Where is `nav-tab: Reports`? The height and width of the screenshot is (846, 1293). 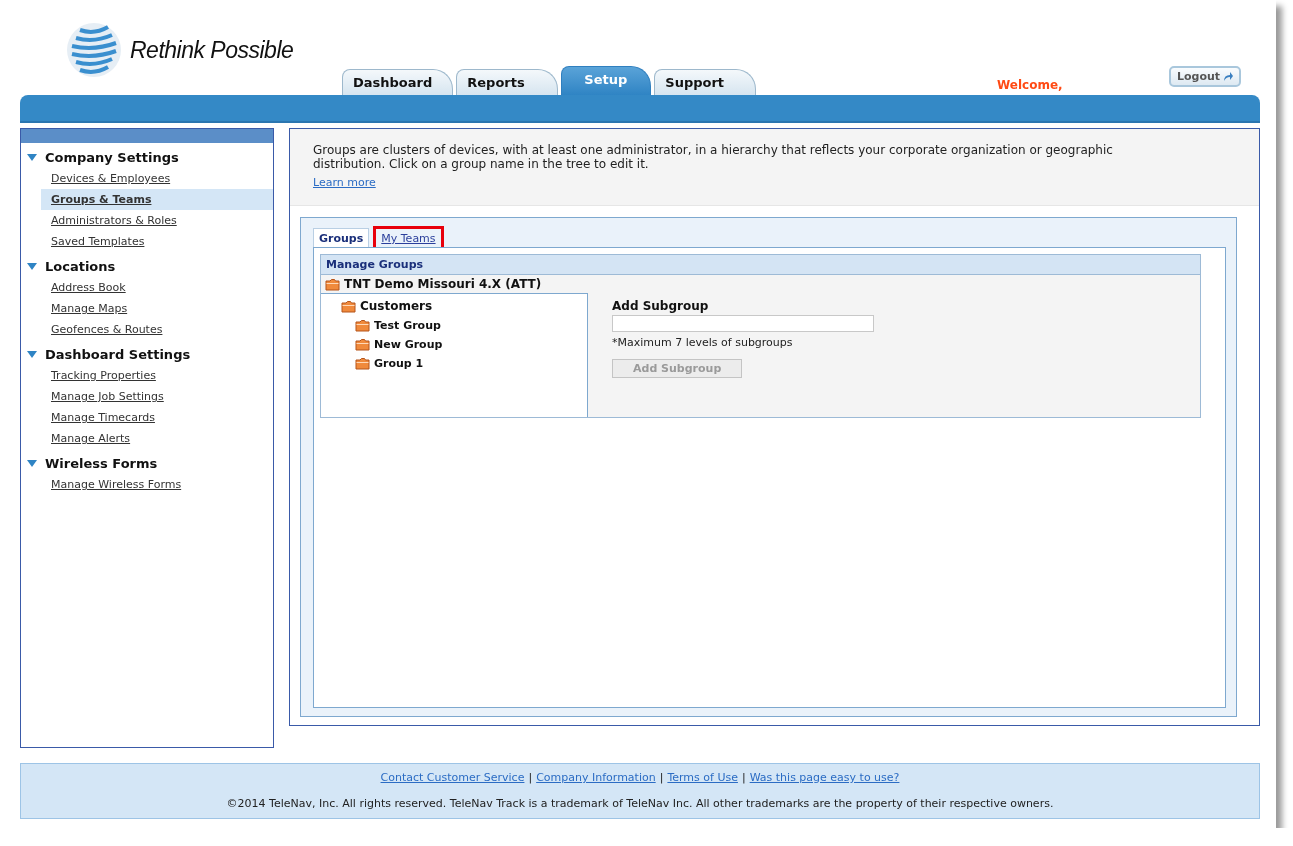 nav-tab: Reports is located at coordinates (507, 82).